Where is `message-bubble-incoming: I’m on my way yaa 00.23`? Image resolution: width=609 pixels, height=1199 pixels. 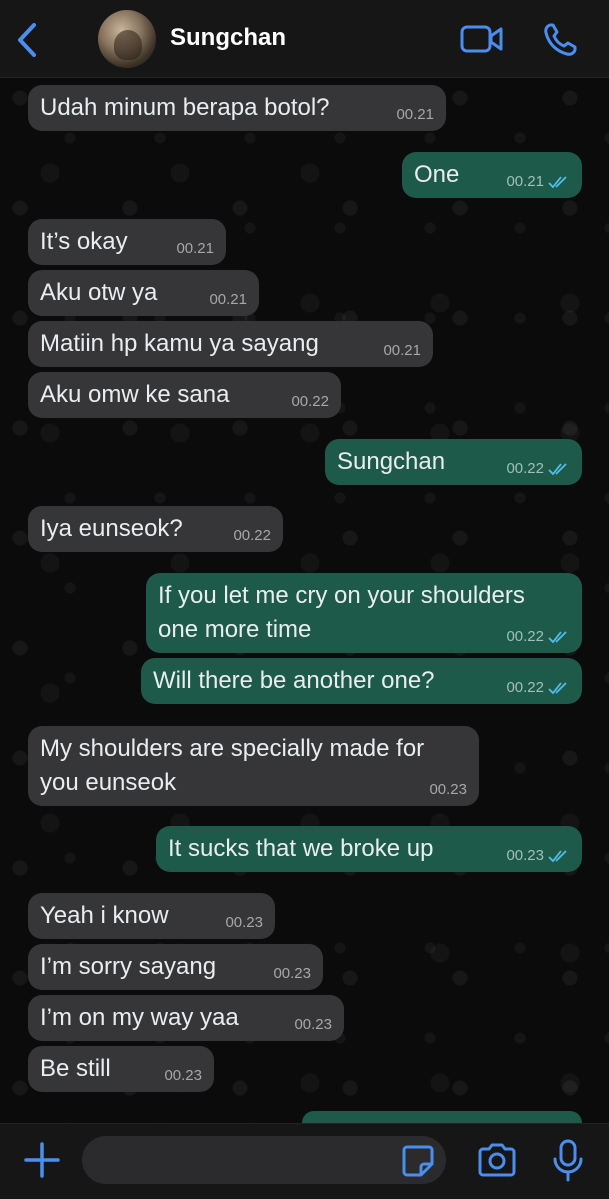
message-bubble-incoming: I’m on my way yaa 00.23 is located at coordinates (186, 1018).